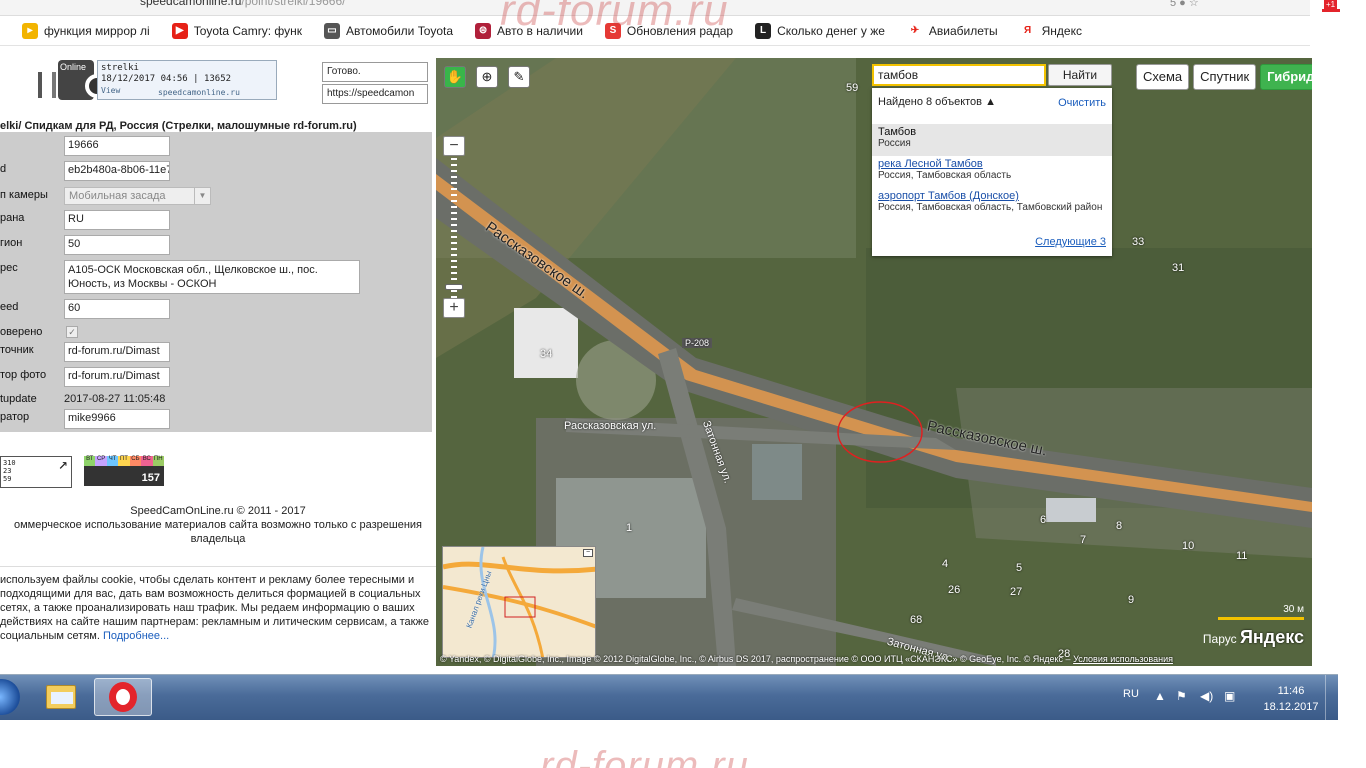 This screenshot has width=1366, height=768. I want to click on logo-bars-icon, so click(47, 85).